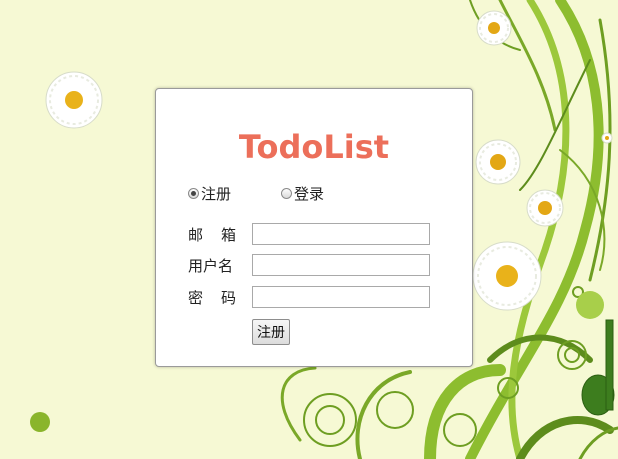  Describe the element at coordinates (228, 298) in the screenshot. I see `password-label-char-2: 码` at that location.